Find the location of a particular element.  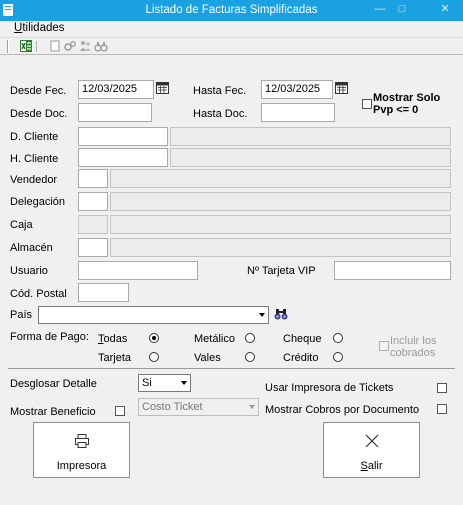

usar-impresora-label: Usar Impresora de Tickets is located at coordinates (329, 388).